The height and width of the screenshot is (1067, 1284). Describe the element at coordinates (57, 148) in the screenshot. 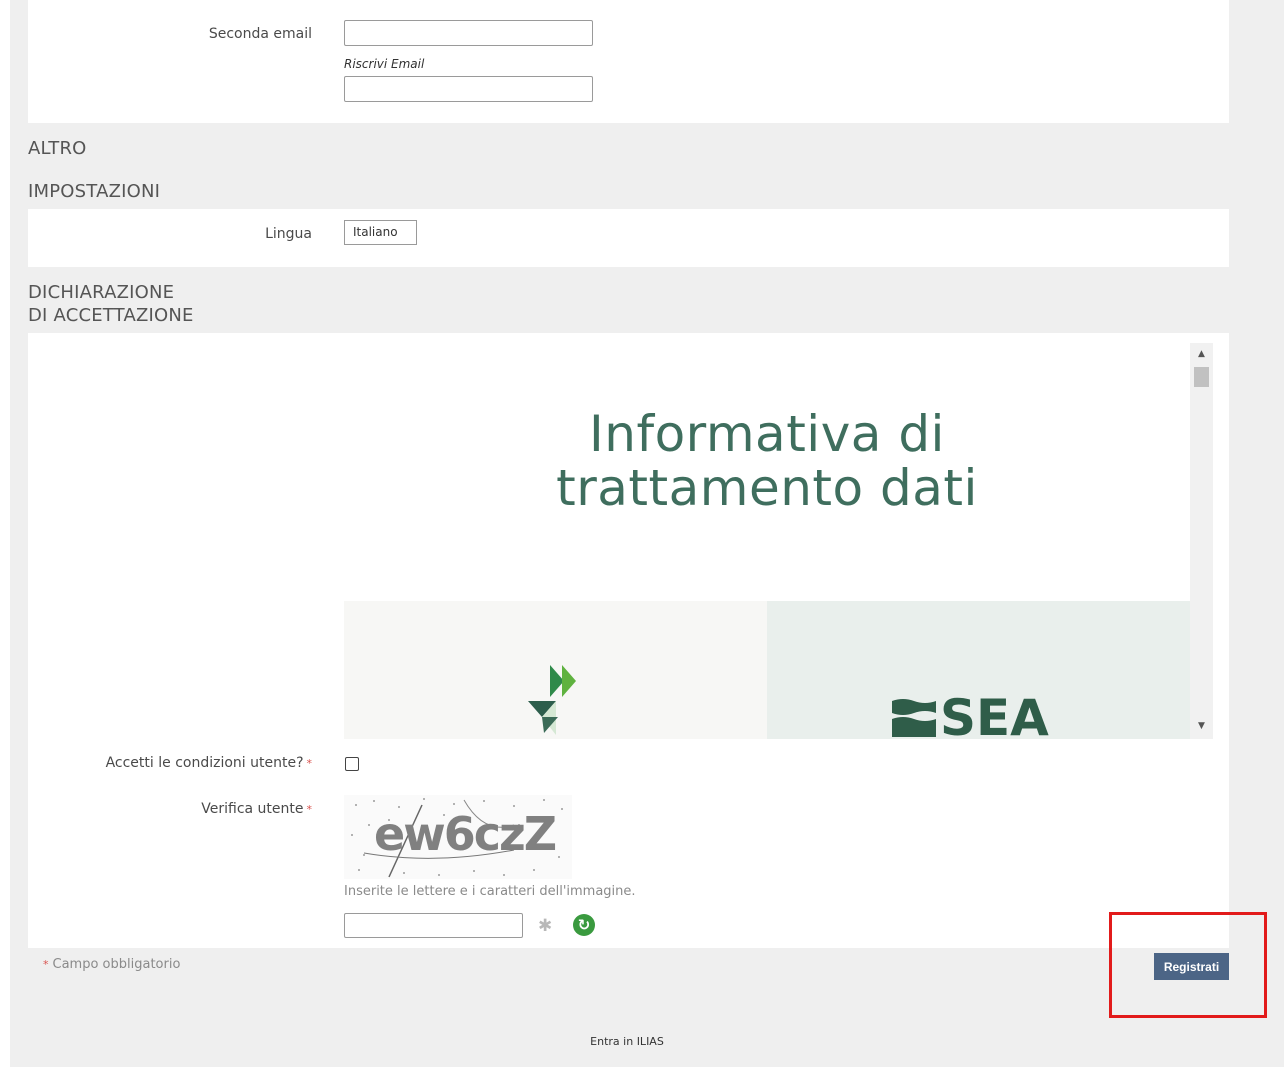

I see `section-title-other: ALTRO` at that location.